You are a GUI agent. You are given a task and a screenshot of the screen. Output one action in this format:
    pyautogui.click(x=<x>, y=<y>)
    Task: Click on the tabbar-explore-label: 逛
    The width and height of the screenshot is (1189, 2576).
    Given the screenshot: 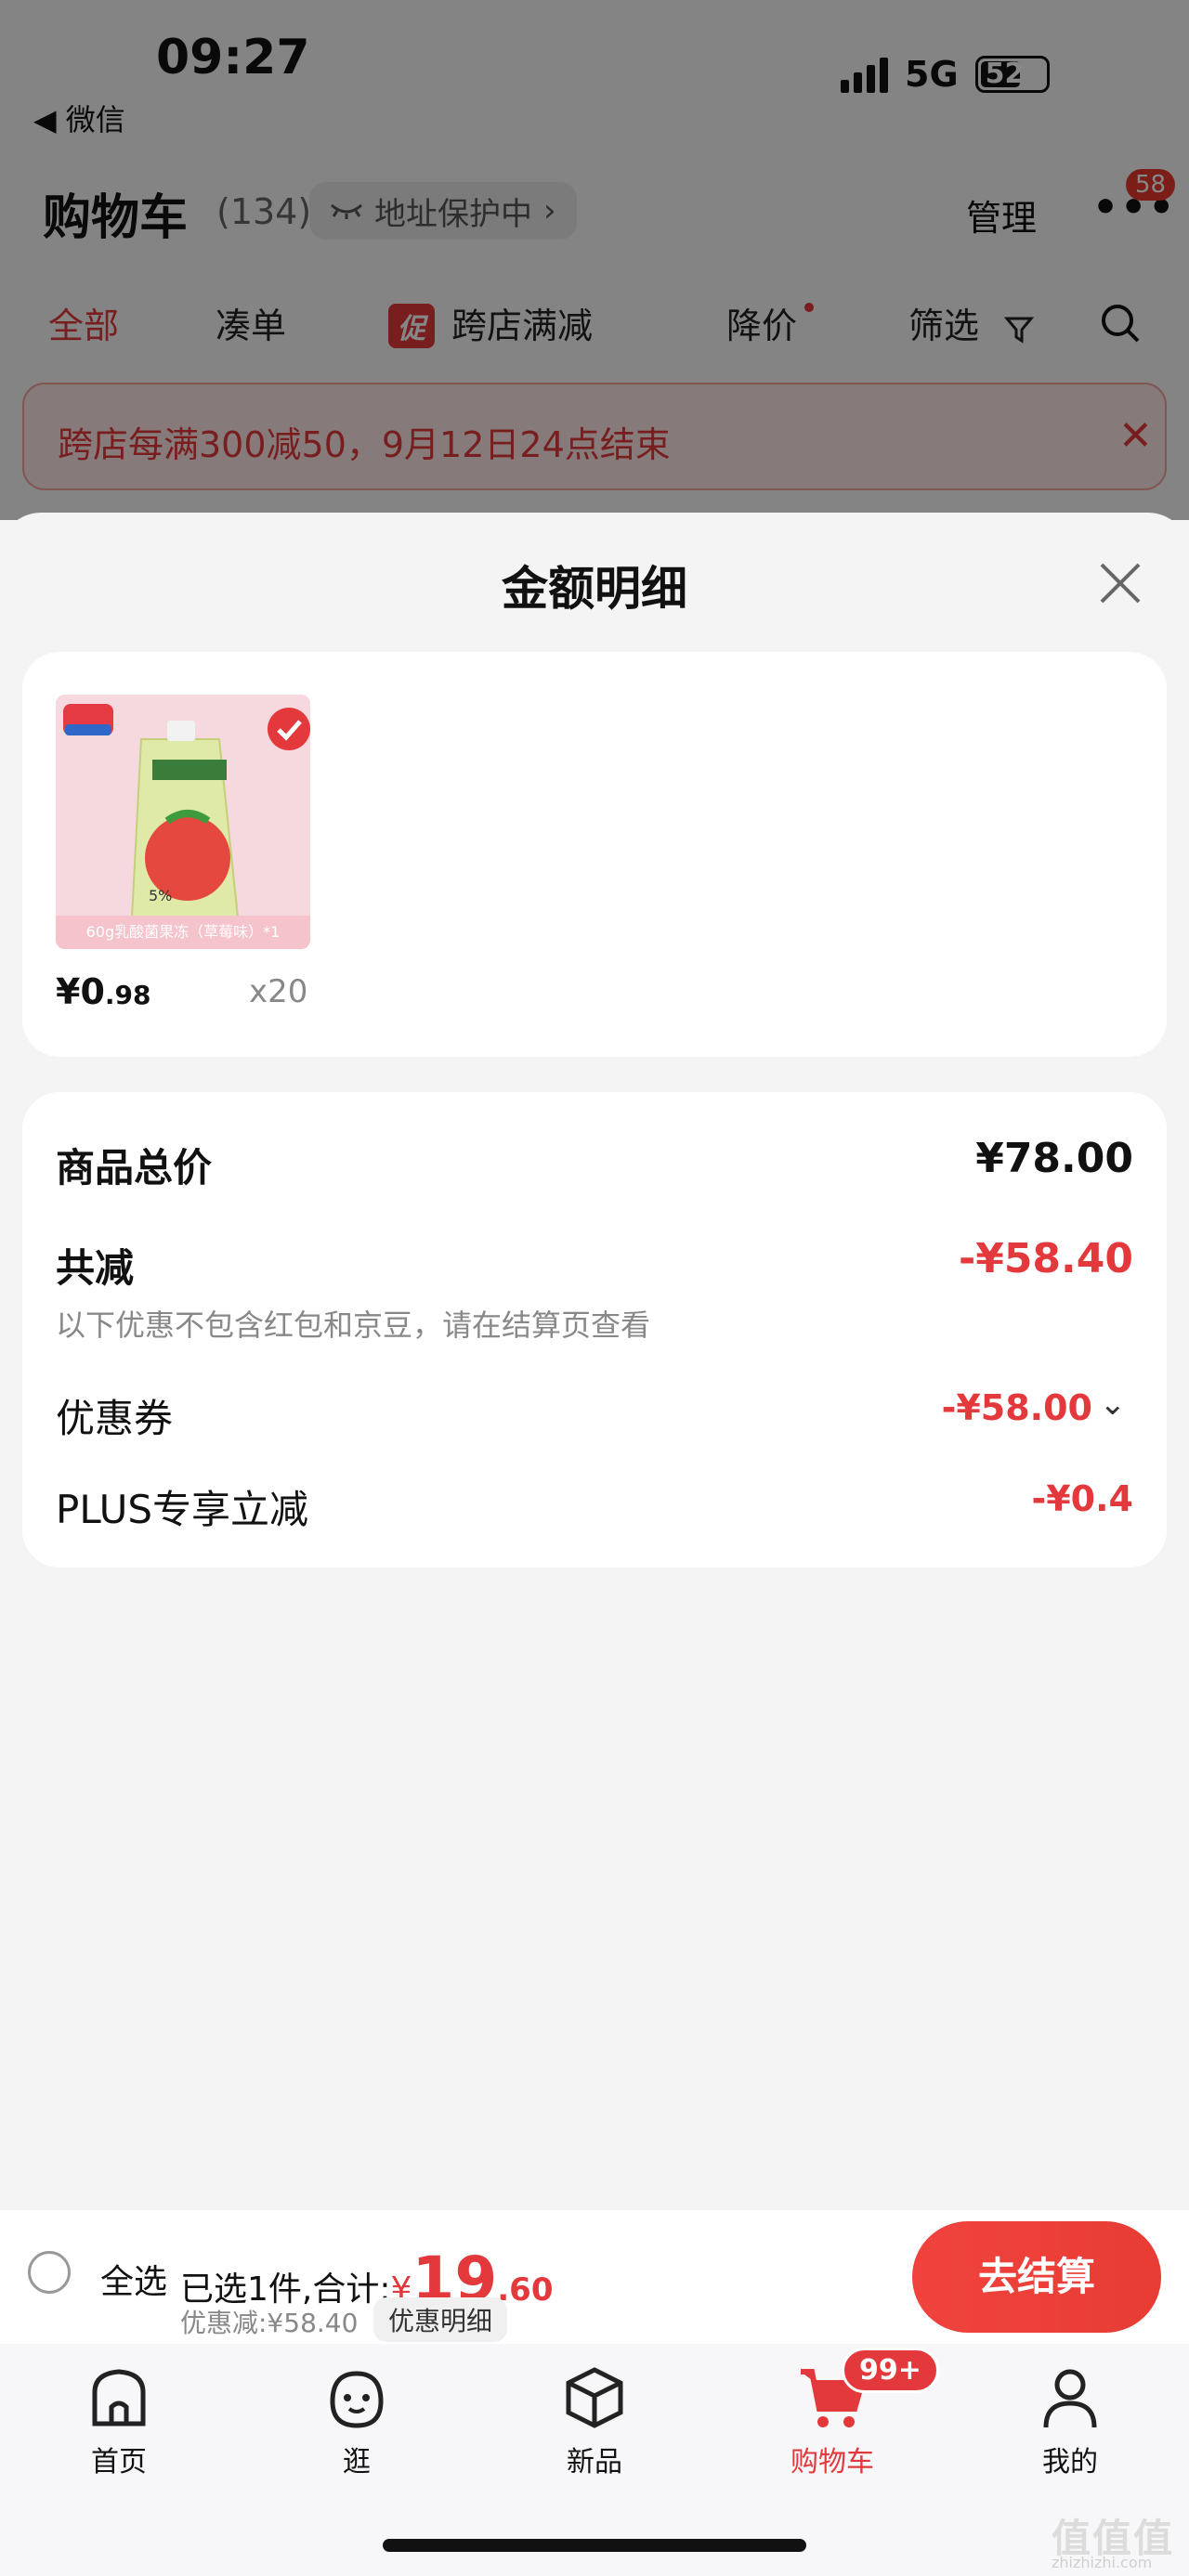 What is the action you would take?
    pyautogui.click(x=357, y=2462)
    